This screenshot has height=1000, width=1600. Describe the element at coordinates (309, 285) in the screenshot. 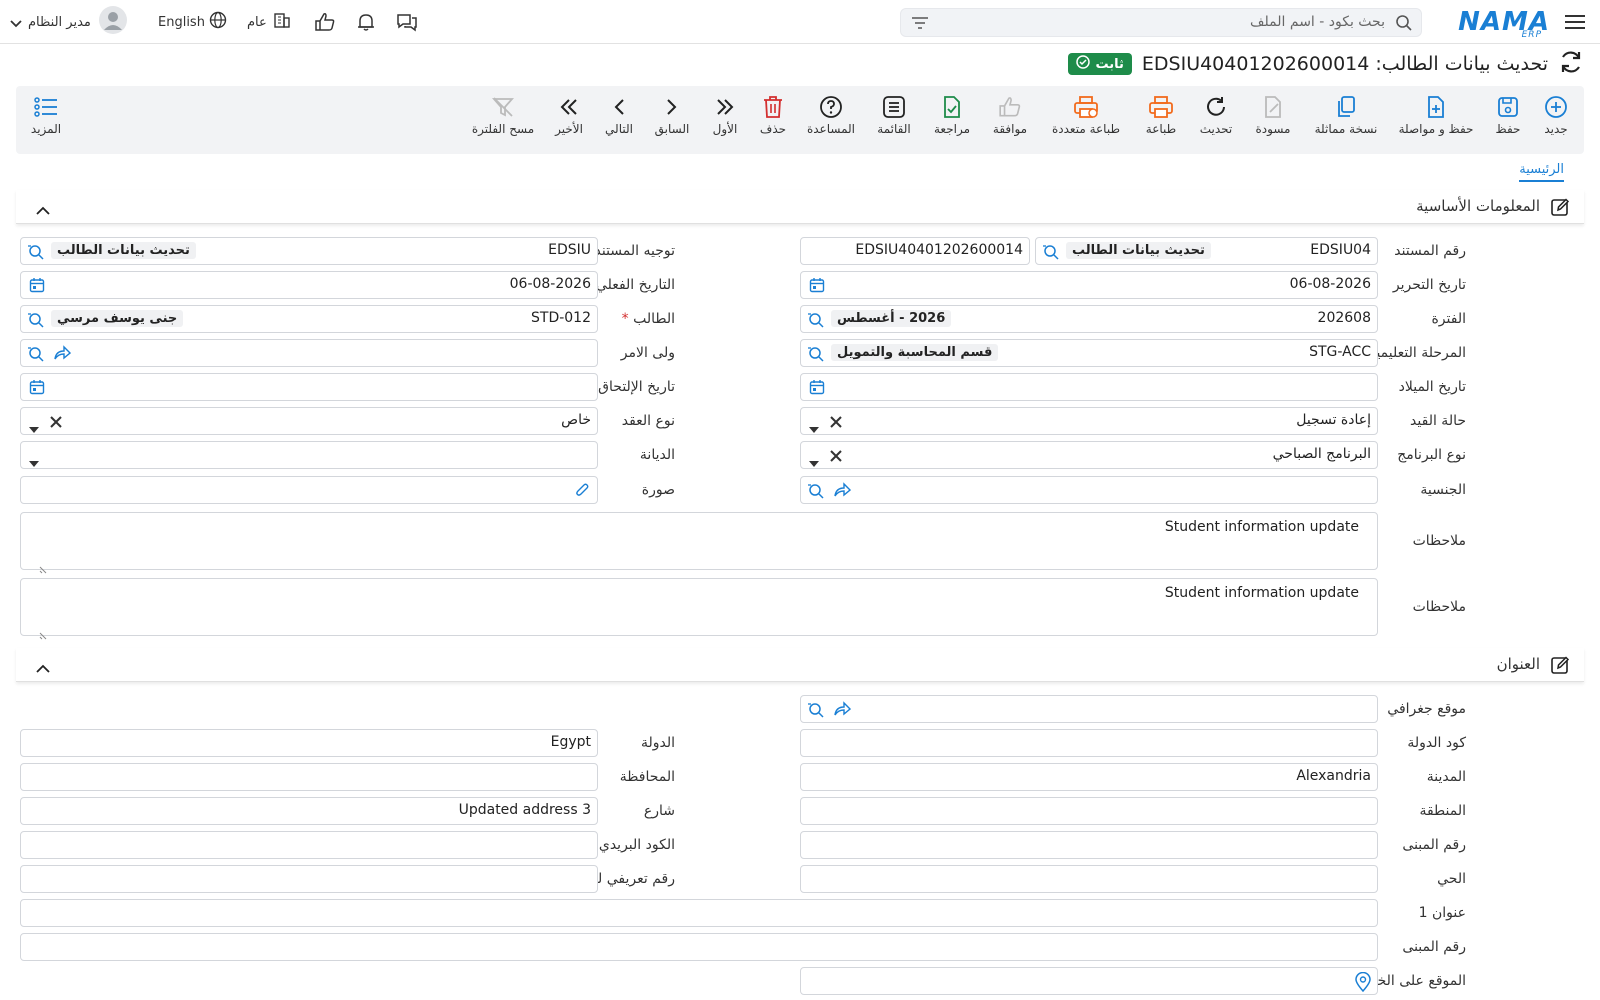

I see `actual-date-field: 06-08-2026` at that location.